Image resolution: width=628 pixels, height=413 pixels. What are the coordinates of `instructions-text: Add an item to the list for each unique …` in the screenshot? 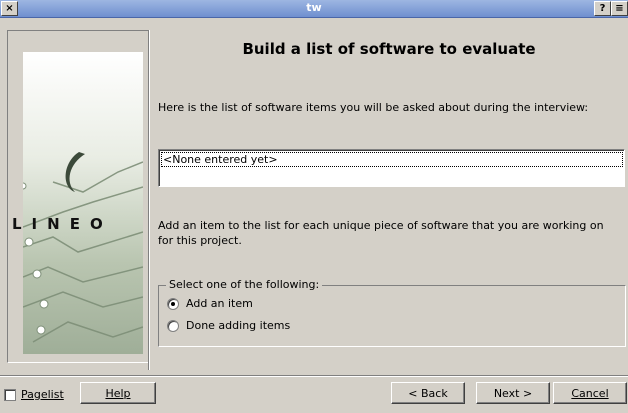 It's located at (381, 233).